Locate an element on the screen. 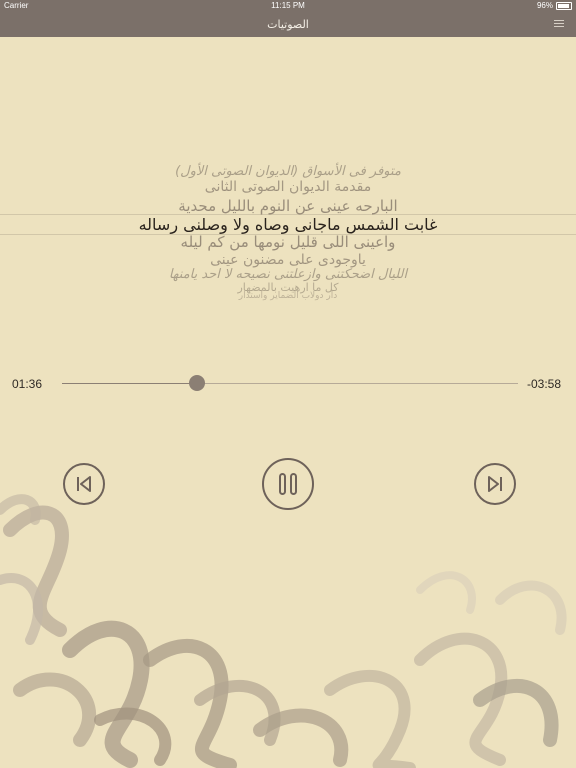  lyric-line: مقدمة الديوان الصوتى الثانى is located at coordinates (288, 187).